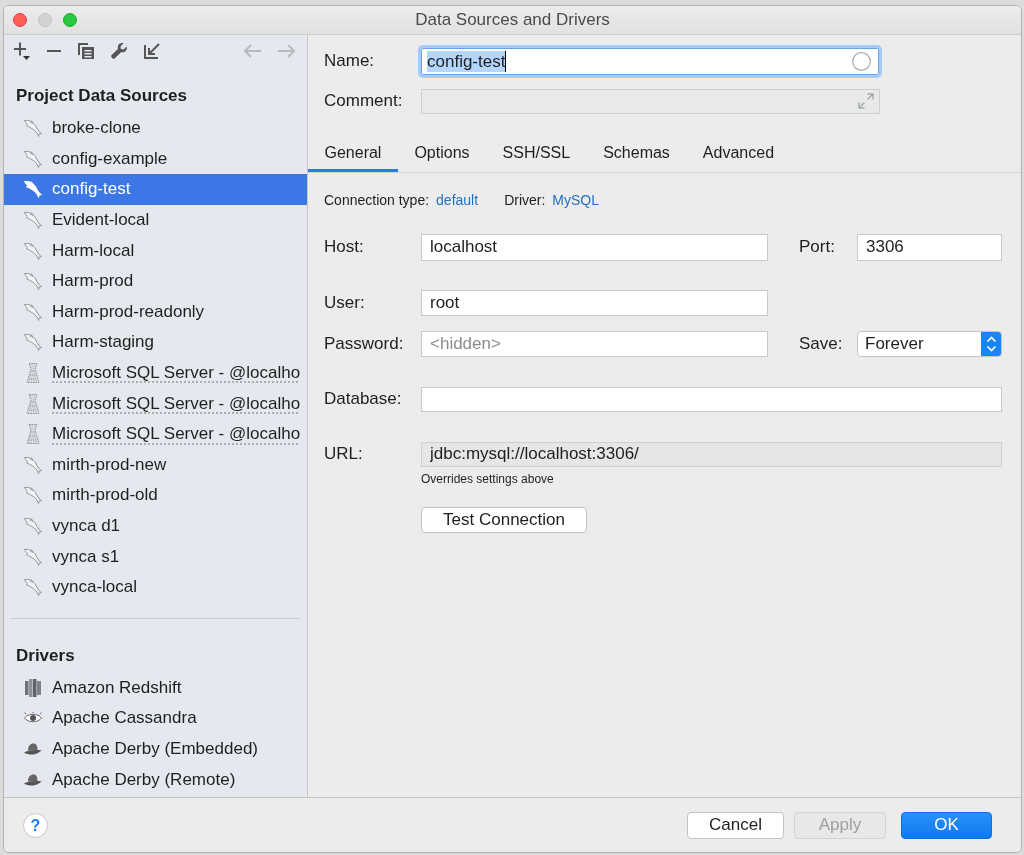 This screenshot has height=855, width=1024. What do you see at coordinates (344, 302) in the screenshot?
I see `field-label: User:` at bounding box center [344, 302].